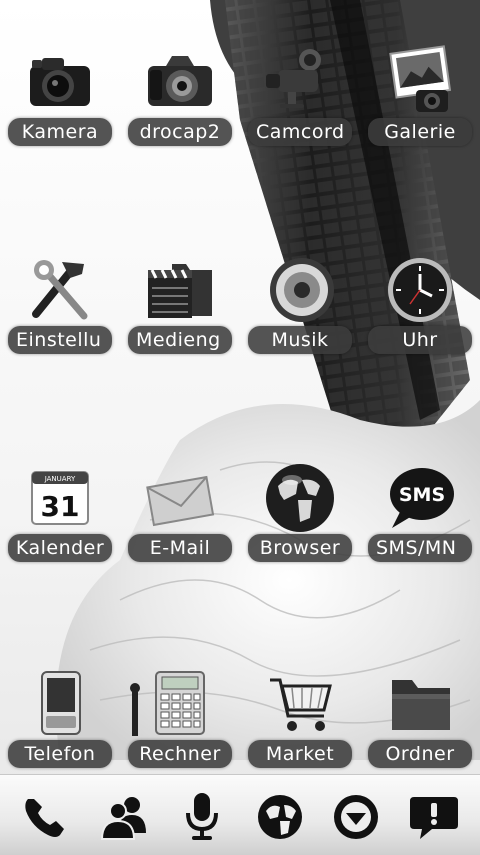 The width and height of the screenshot is (480, 855). I want to click on camcorder-icon, so click(293, 78).